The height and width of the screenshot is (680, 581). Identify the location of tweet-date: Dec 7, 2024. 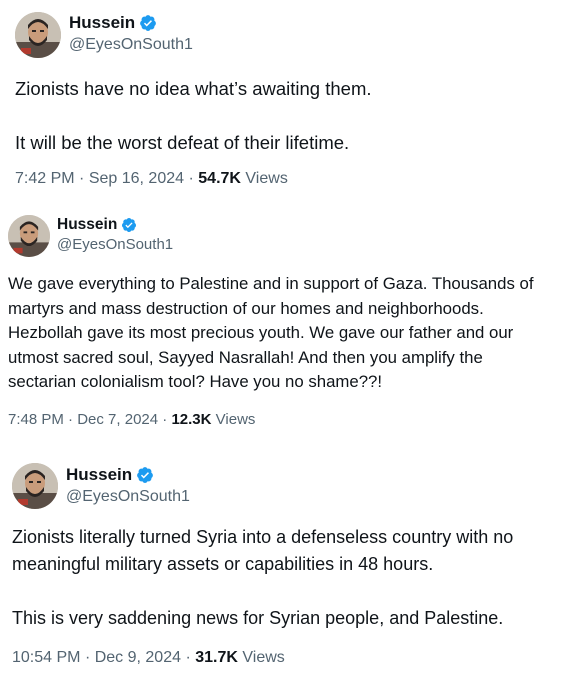
(117, 419).